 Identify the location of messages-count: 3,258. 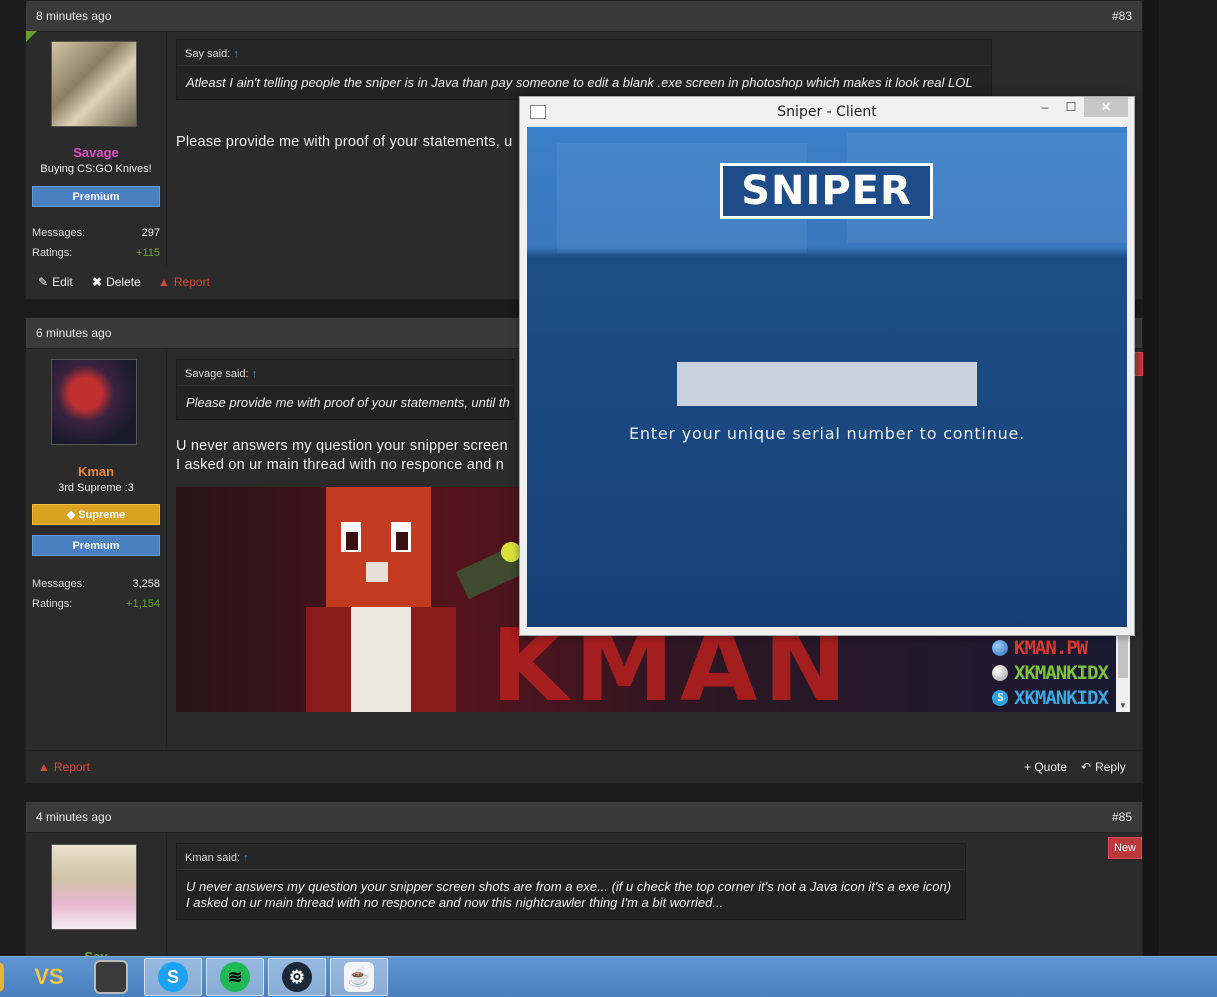
(146, 584).